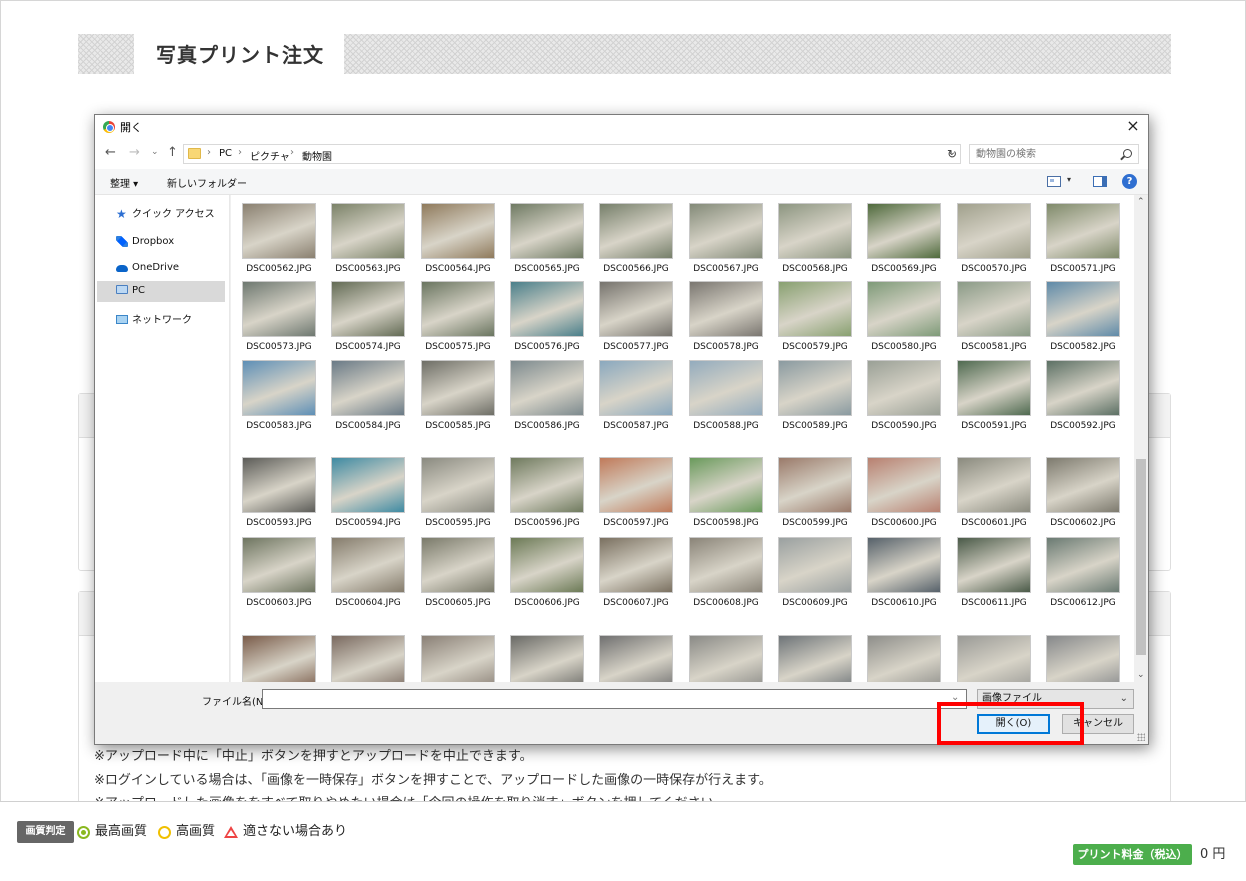 The width and height of the screenshot is (1246, 881). I want to click on forward-arrow-icon: →, so click(134, 152).